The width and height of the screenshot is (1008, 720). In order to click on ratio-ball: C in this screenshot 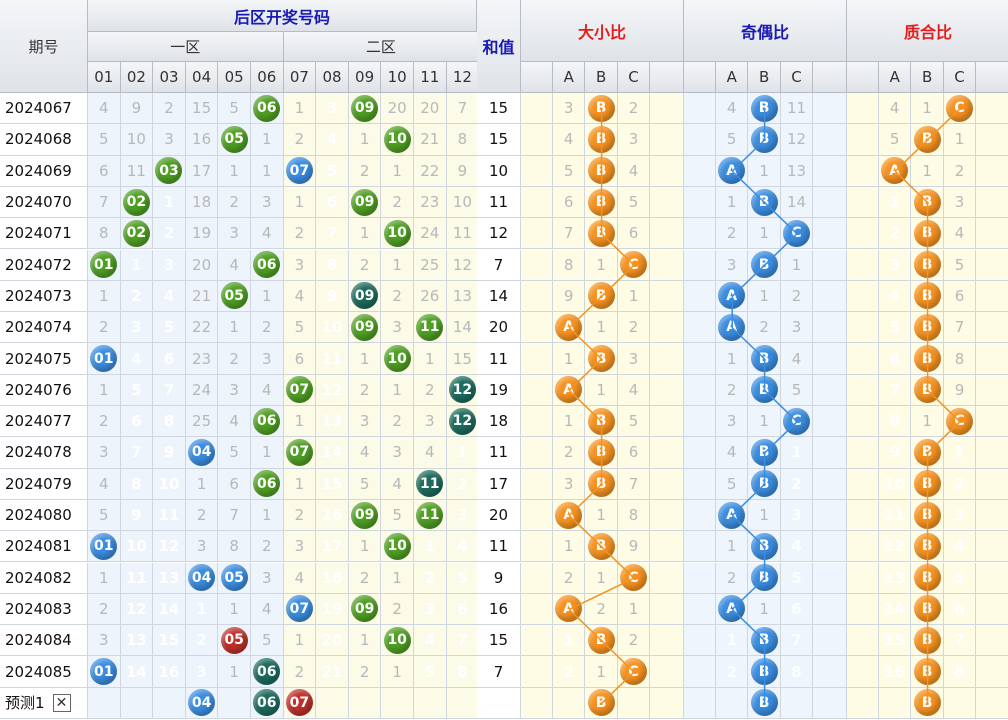, I will do `click(959, 108)`.